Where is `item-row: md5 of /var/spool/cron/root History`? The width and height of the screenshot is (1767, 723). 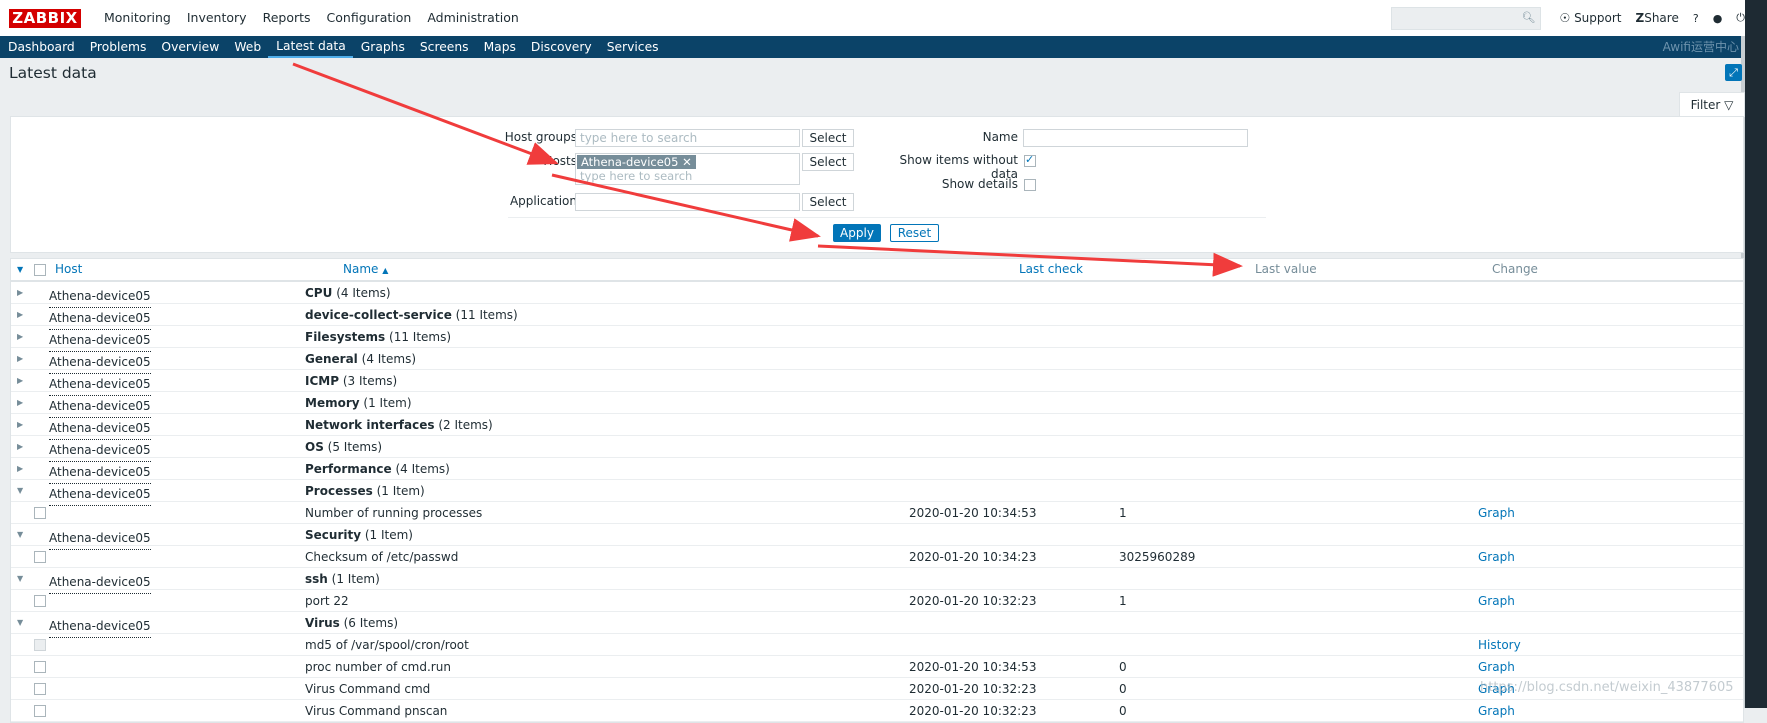 item-row: md5 of /var/spool/cron/root History is located at coordinates (877, 645).